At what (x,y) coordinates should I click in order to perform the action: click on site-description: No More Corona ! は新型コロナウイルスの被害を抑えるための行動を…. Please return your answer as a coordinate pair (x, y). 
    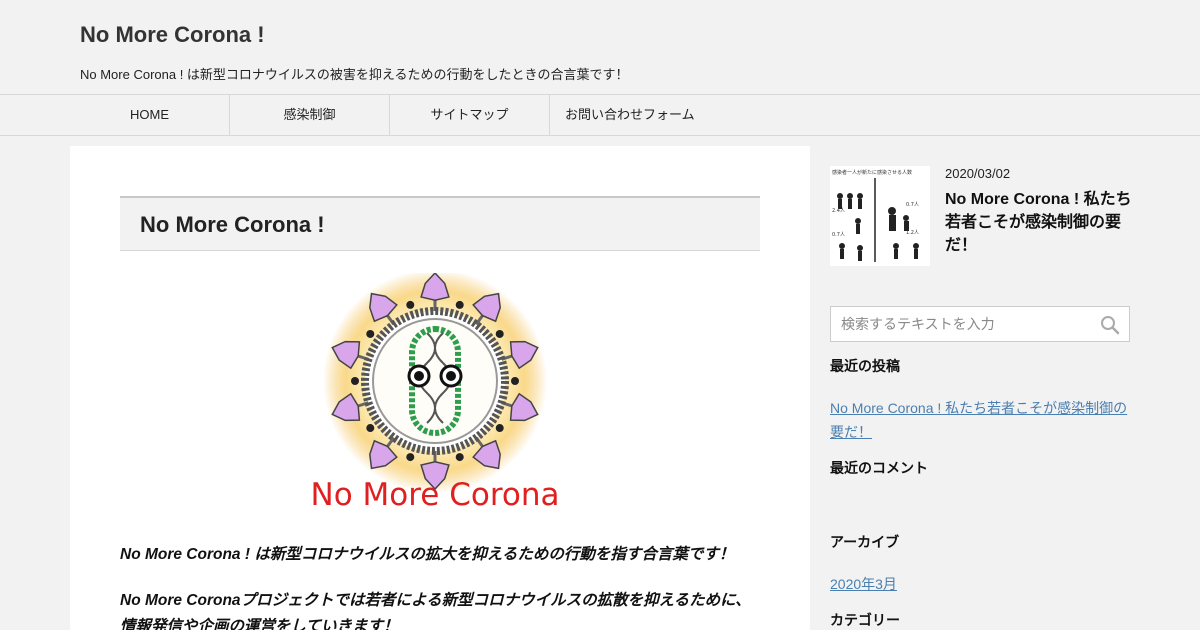
    Looking at the image, I should click on (354, 74).